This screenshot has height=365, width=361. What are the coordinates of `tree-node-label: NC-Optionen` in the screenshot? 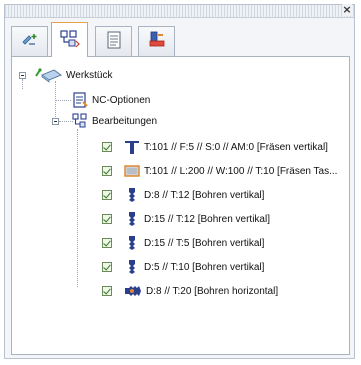 It's located at (121, 100).